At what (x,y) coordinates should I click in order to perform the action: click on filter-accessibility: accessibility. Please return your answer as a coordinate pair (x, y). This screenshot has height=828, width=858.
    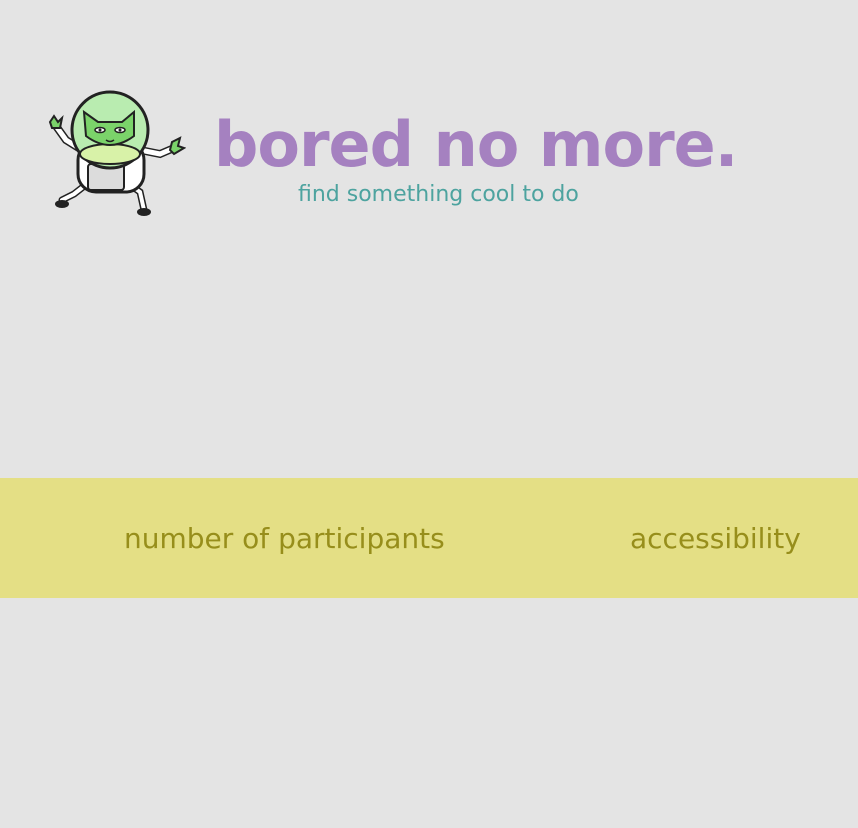
    Looking at the image, I should click on (715, 538).